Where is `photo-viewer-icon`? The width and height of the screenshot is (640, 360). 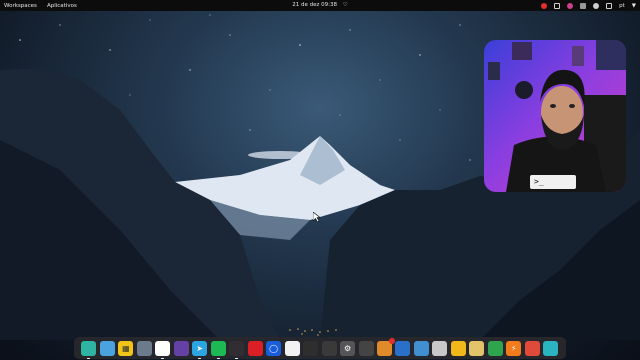
photo-viewer-icon is located at coordinates (421, 348).